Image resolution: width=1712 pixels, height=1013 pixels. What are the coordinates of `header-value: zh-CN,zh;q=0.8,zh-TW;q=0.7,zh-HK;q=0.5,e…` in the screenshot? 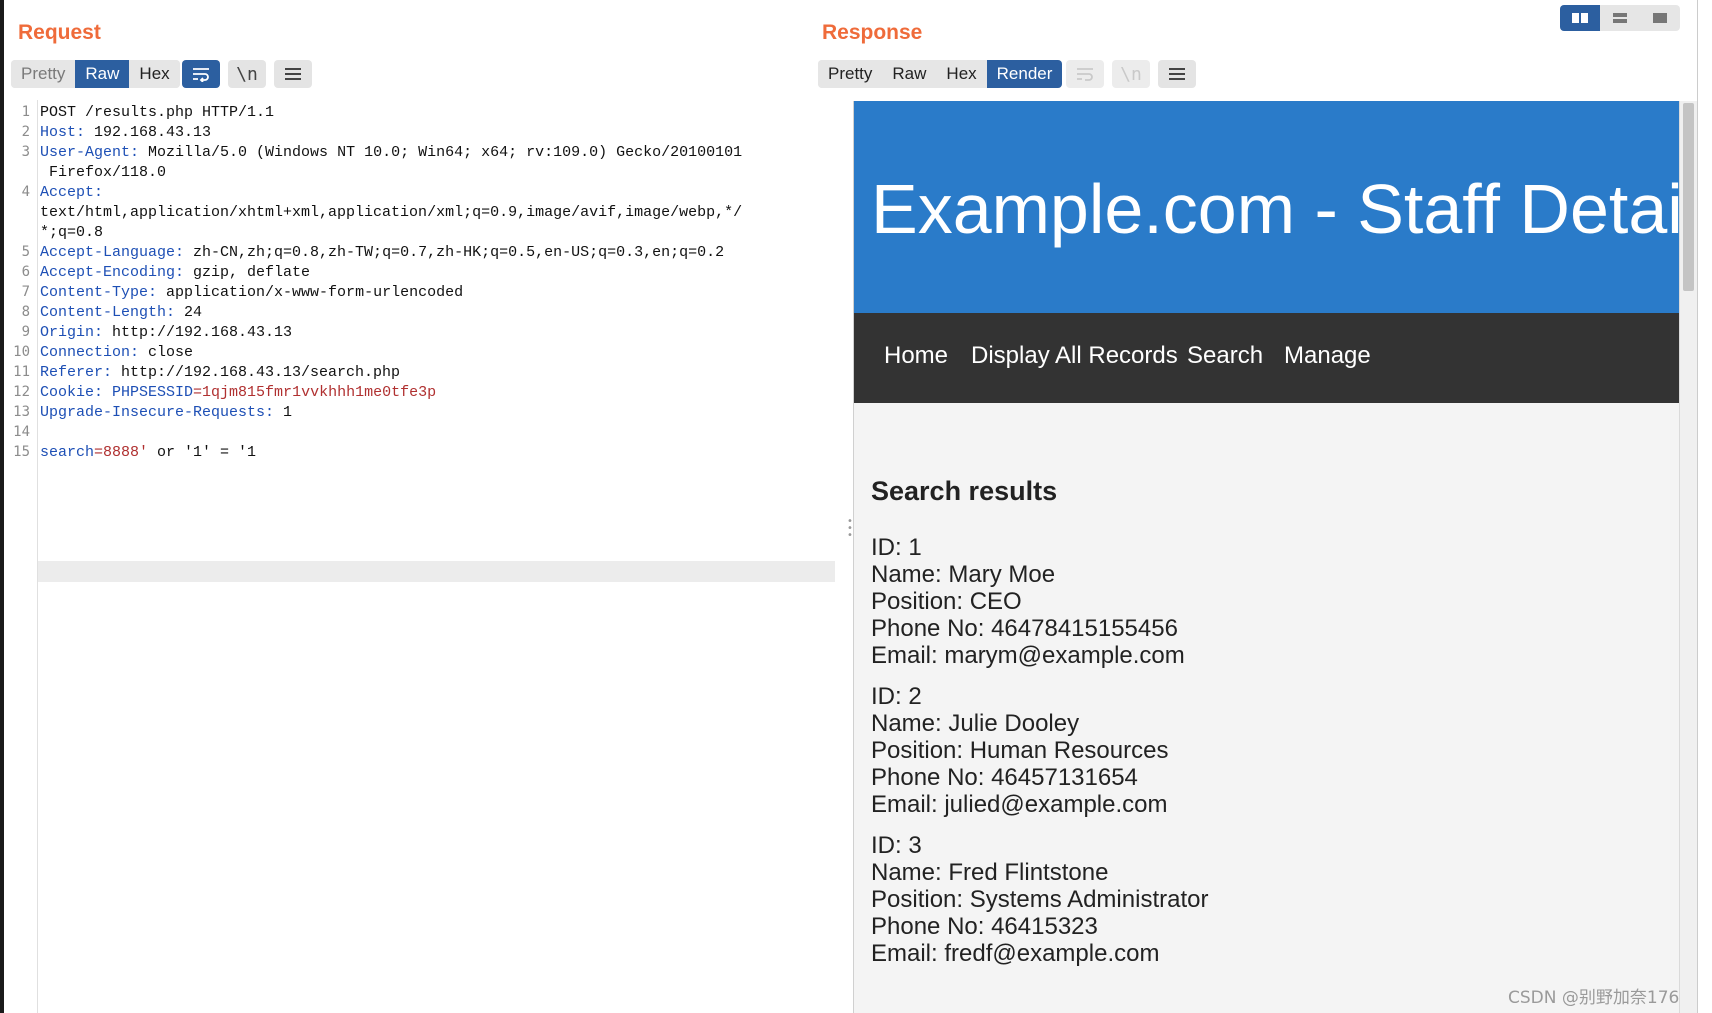 It's located at (454, 252).